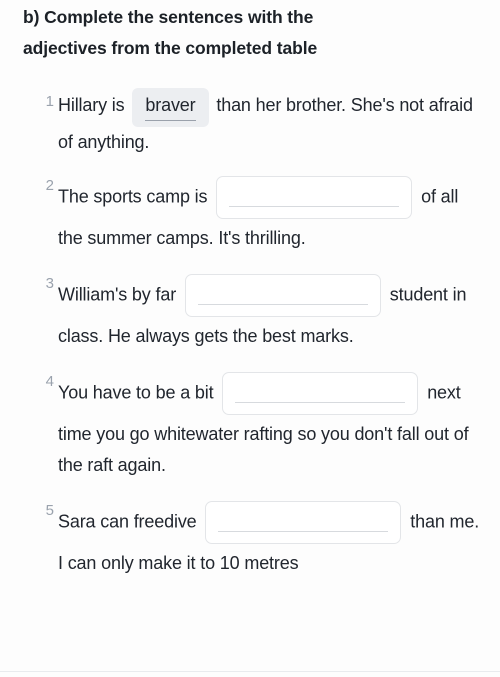 The width and height of the screenshot is (500, 677). What do you see at coordinates (117, 294) in the screenshot?
I see `question-text-before: William's by far` at bounding box center [117, 294].